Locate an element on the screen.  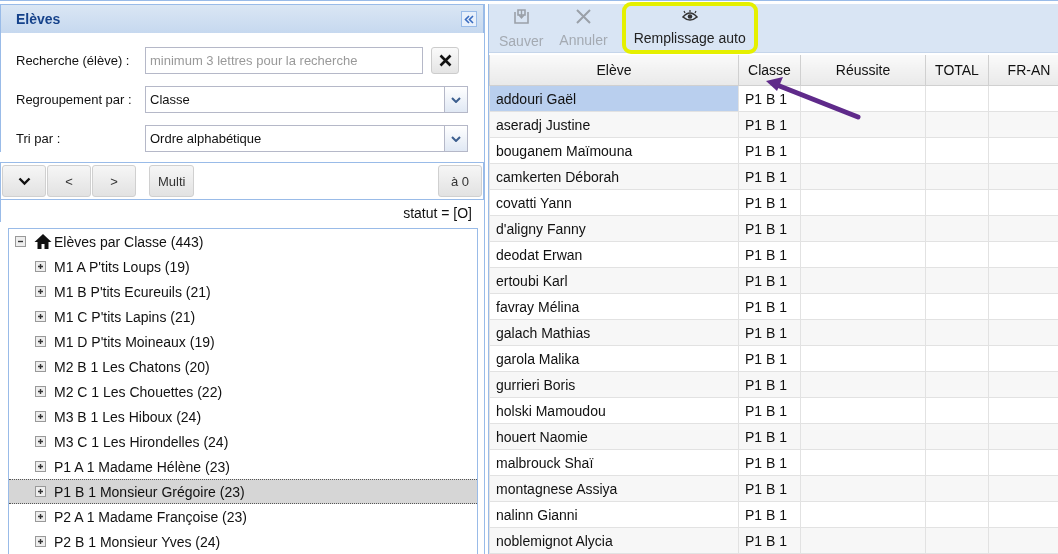
toolbar-button: Multi is located at coordinates (172, 181).